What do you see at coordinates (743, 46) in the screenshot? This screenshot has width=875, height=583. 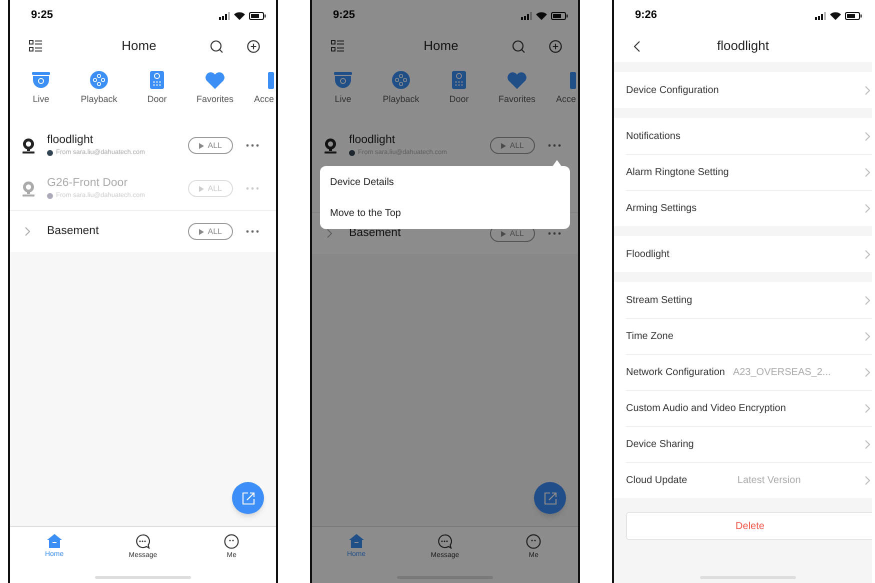 I see `screen-title: floodlight` at bounding box center [743, 46].